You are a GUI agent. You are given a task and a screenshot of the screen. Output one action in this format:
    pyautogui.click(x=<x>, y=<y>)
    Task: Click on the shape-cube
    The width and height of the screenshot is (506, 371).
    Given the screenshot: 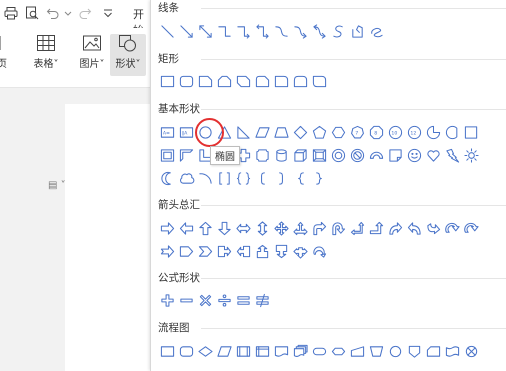 What is the action you would take?
    pyautogui.click(x=300, y=155)
    